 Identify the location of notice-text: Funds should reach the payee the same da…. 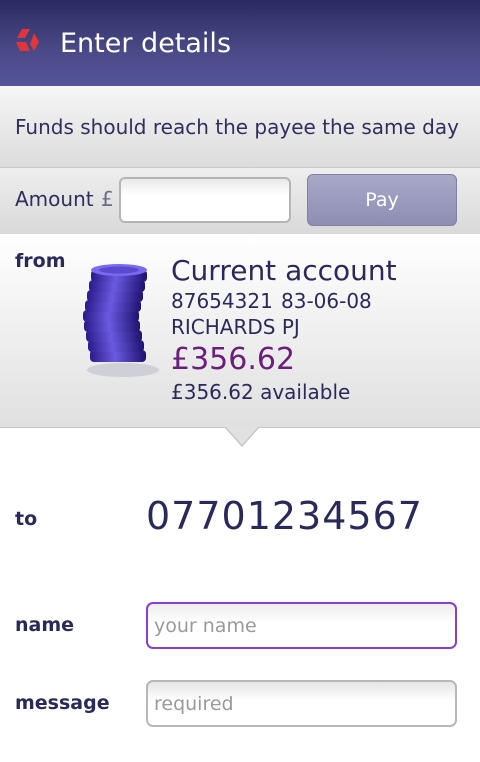
(237, 126).